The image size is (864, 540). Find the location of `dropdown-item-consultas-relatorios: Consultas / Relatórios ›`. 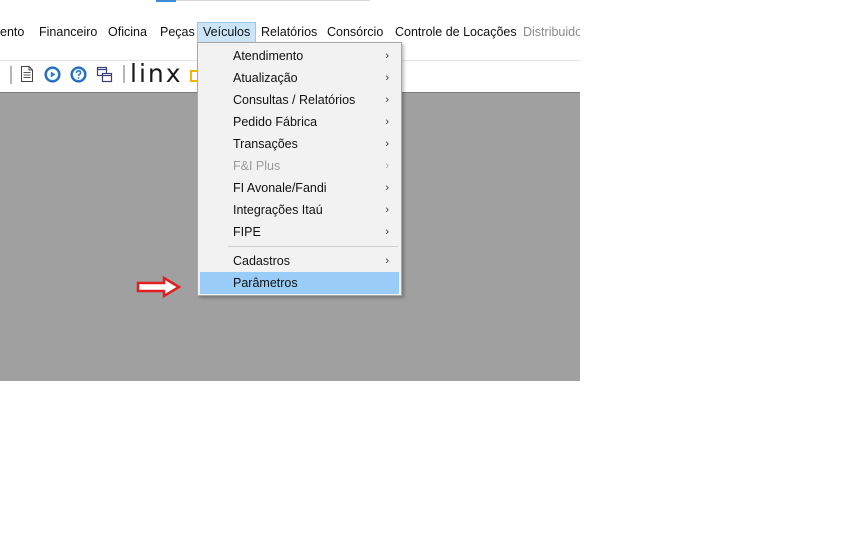

dropdown-item-consultas-relatorios: Consultas / Relatórios › is located at coordinates (299, 100).